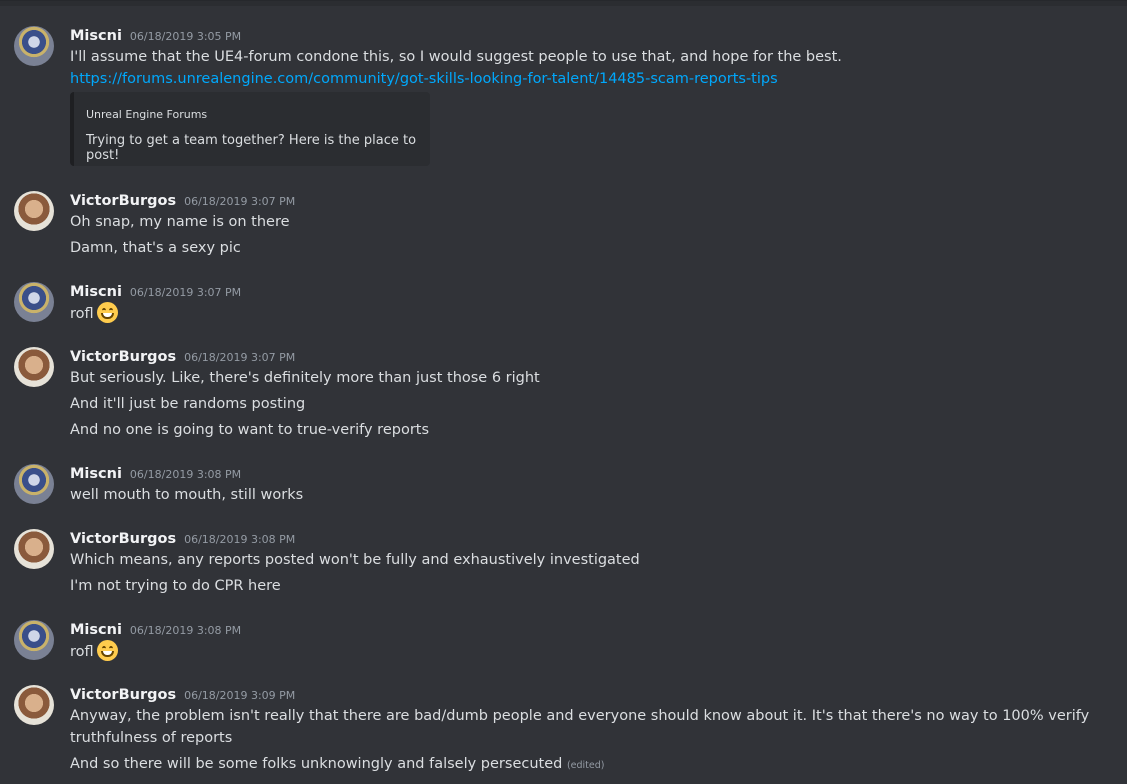  What do you see at coordinates (185, 36) in the screenshot?
I see `message-timestamp: 06/18/2019 3:05 PM` at bounding box center [185, 36].